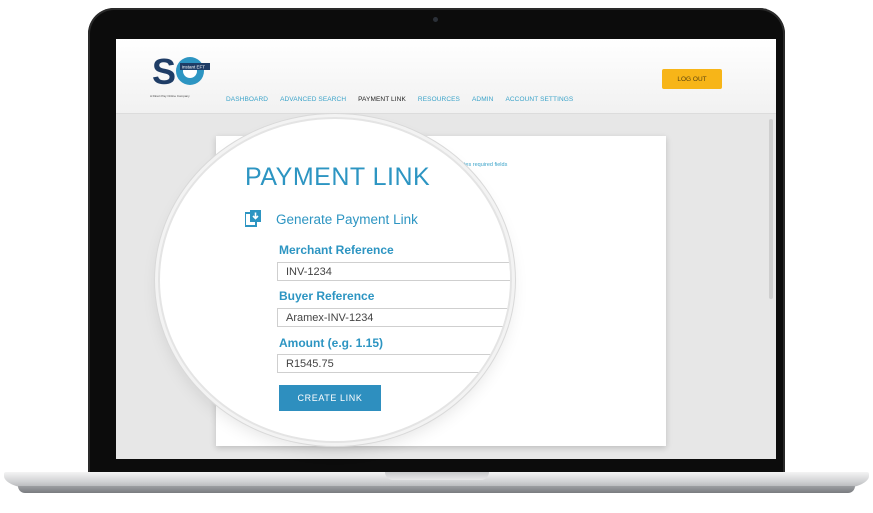 This screenshot has width=873, height=513. I want to click on logout-button: LOG OUT, so click(692, 79).